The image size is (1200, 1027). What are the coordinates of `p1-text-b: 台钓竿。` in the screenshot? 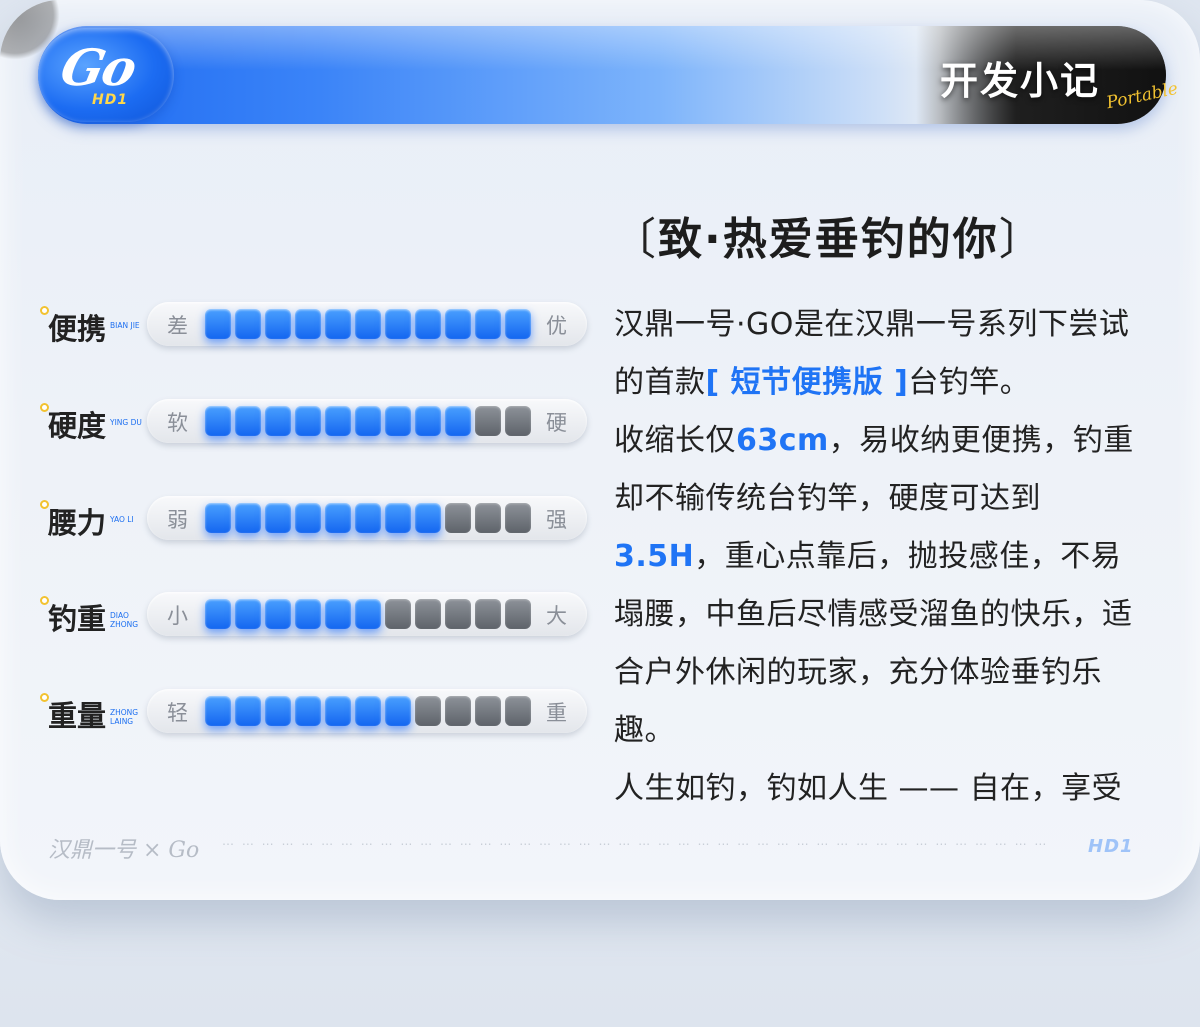 It's located at (969, 382).